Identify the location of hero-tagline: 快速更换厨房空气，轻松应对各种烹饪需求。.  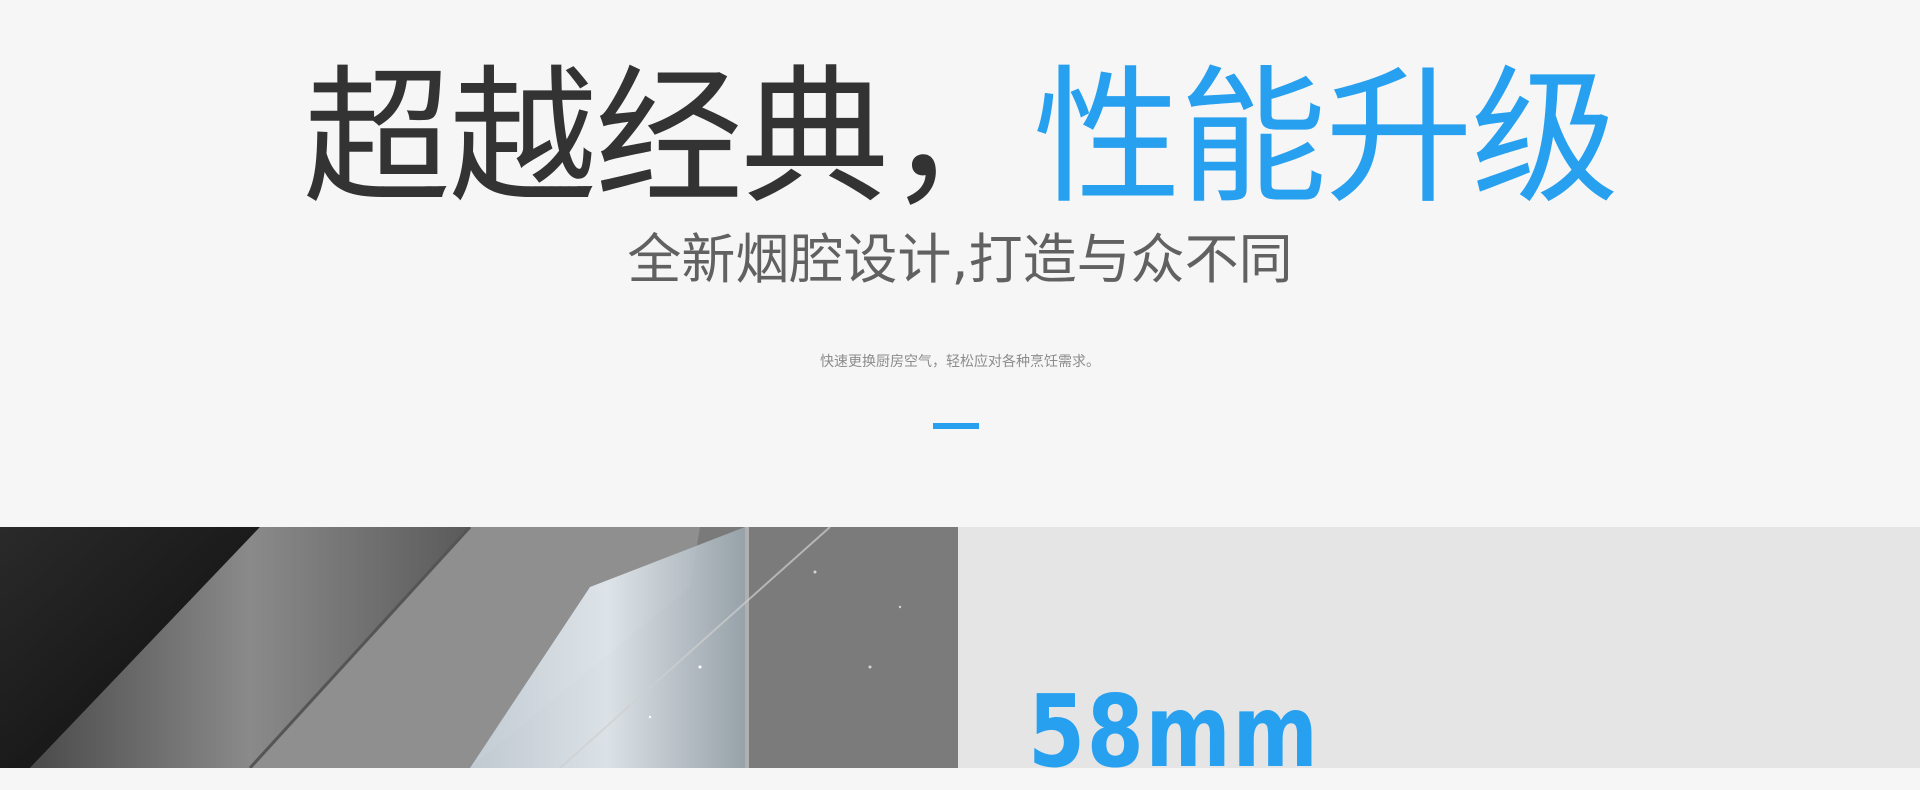
(960, 362).